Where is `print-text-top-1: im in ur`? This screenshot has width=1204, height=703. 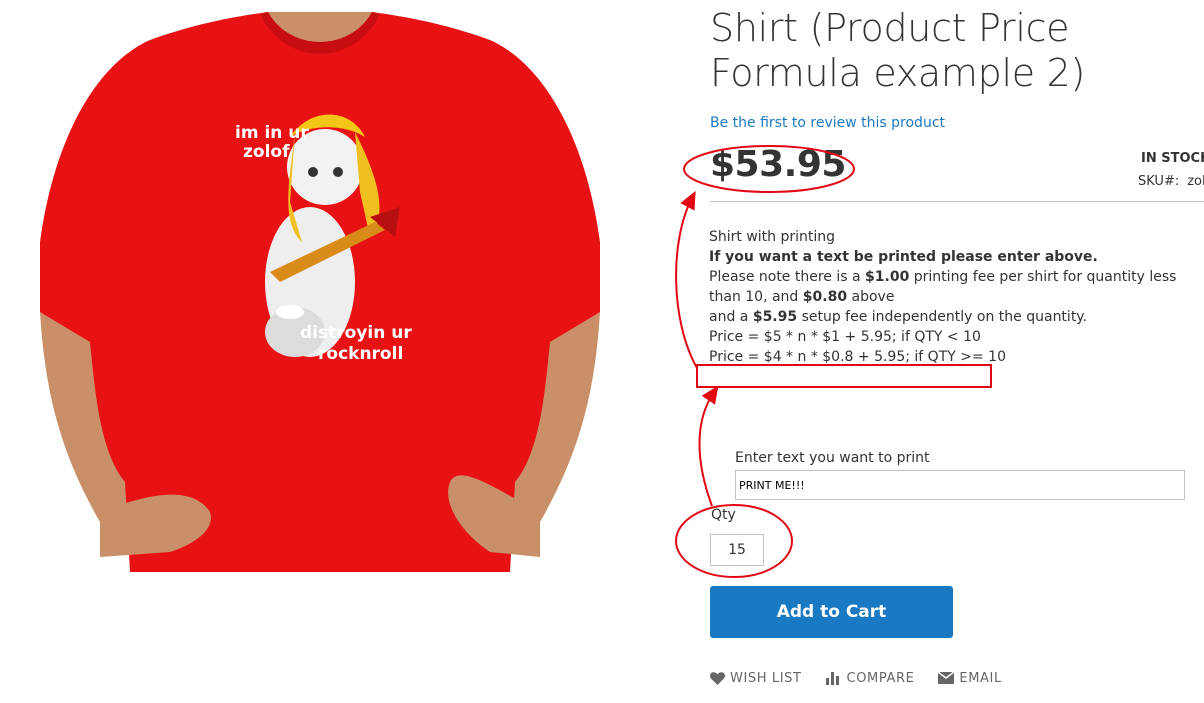 print-text-top-1: im in ur is located at coordinates (272, 133).